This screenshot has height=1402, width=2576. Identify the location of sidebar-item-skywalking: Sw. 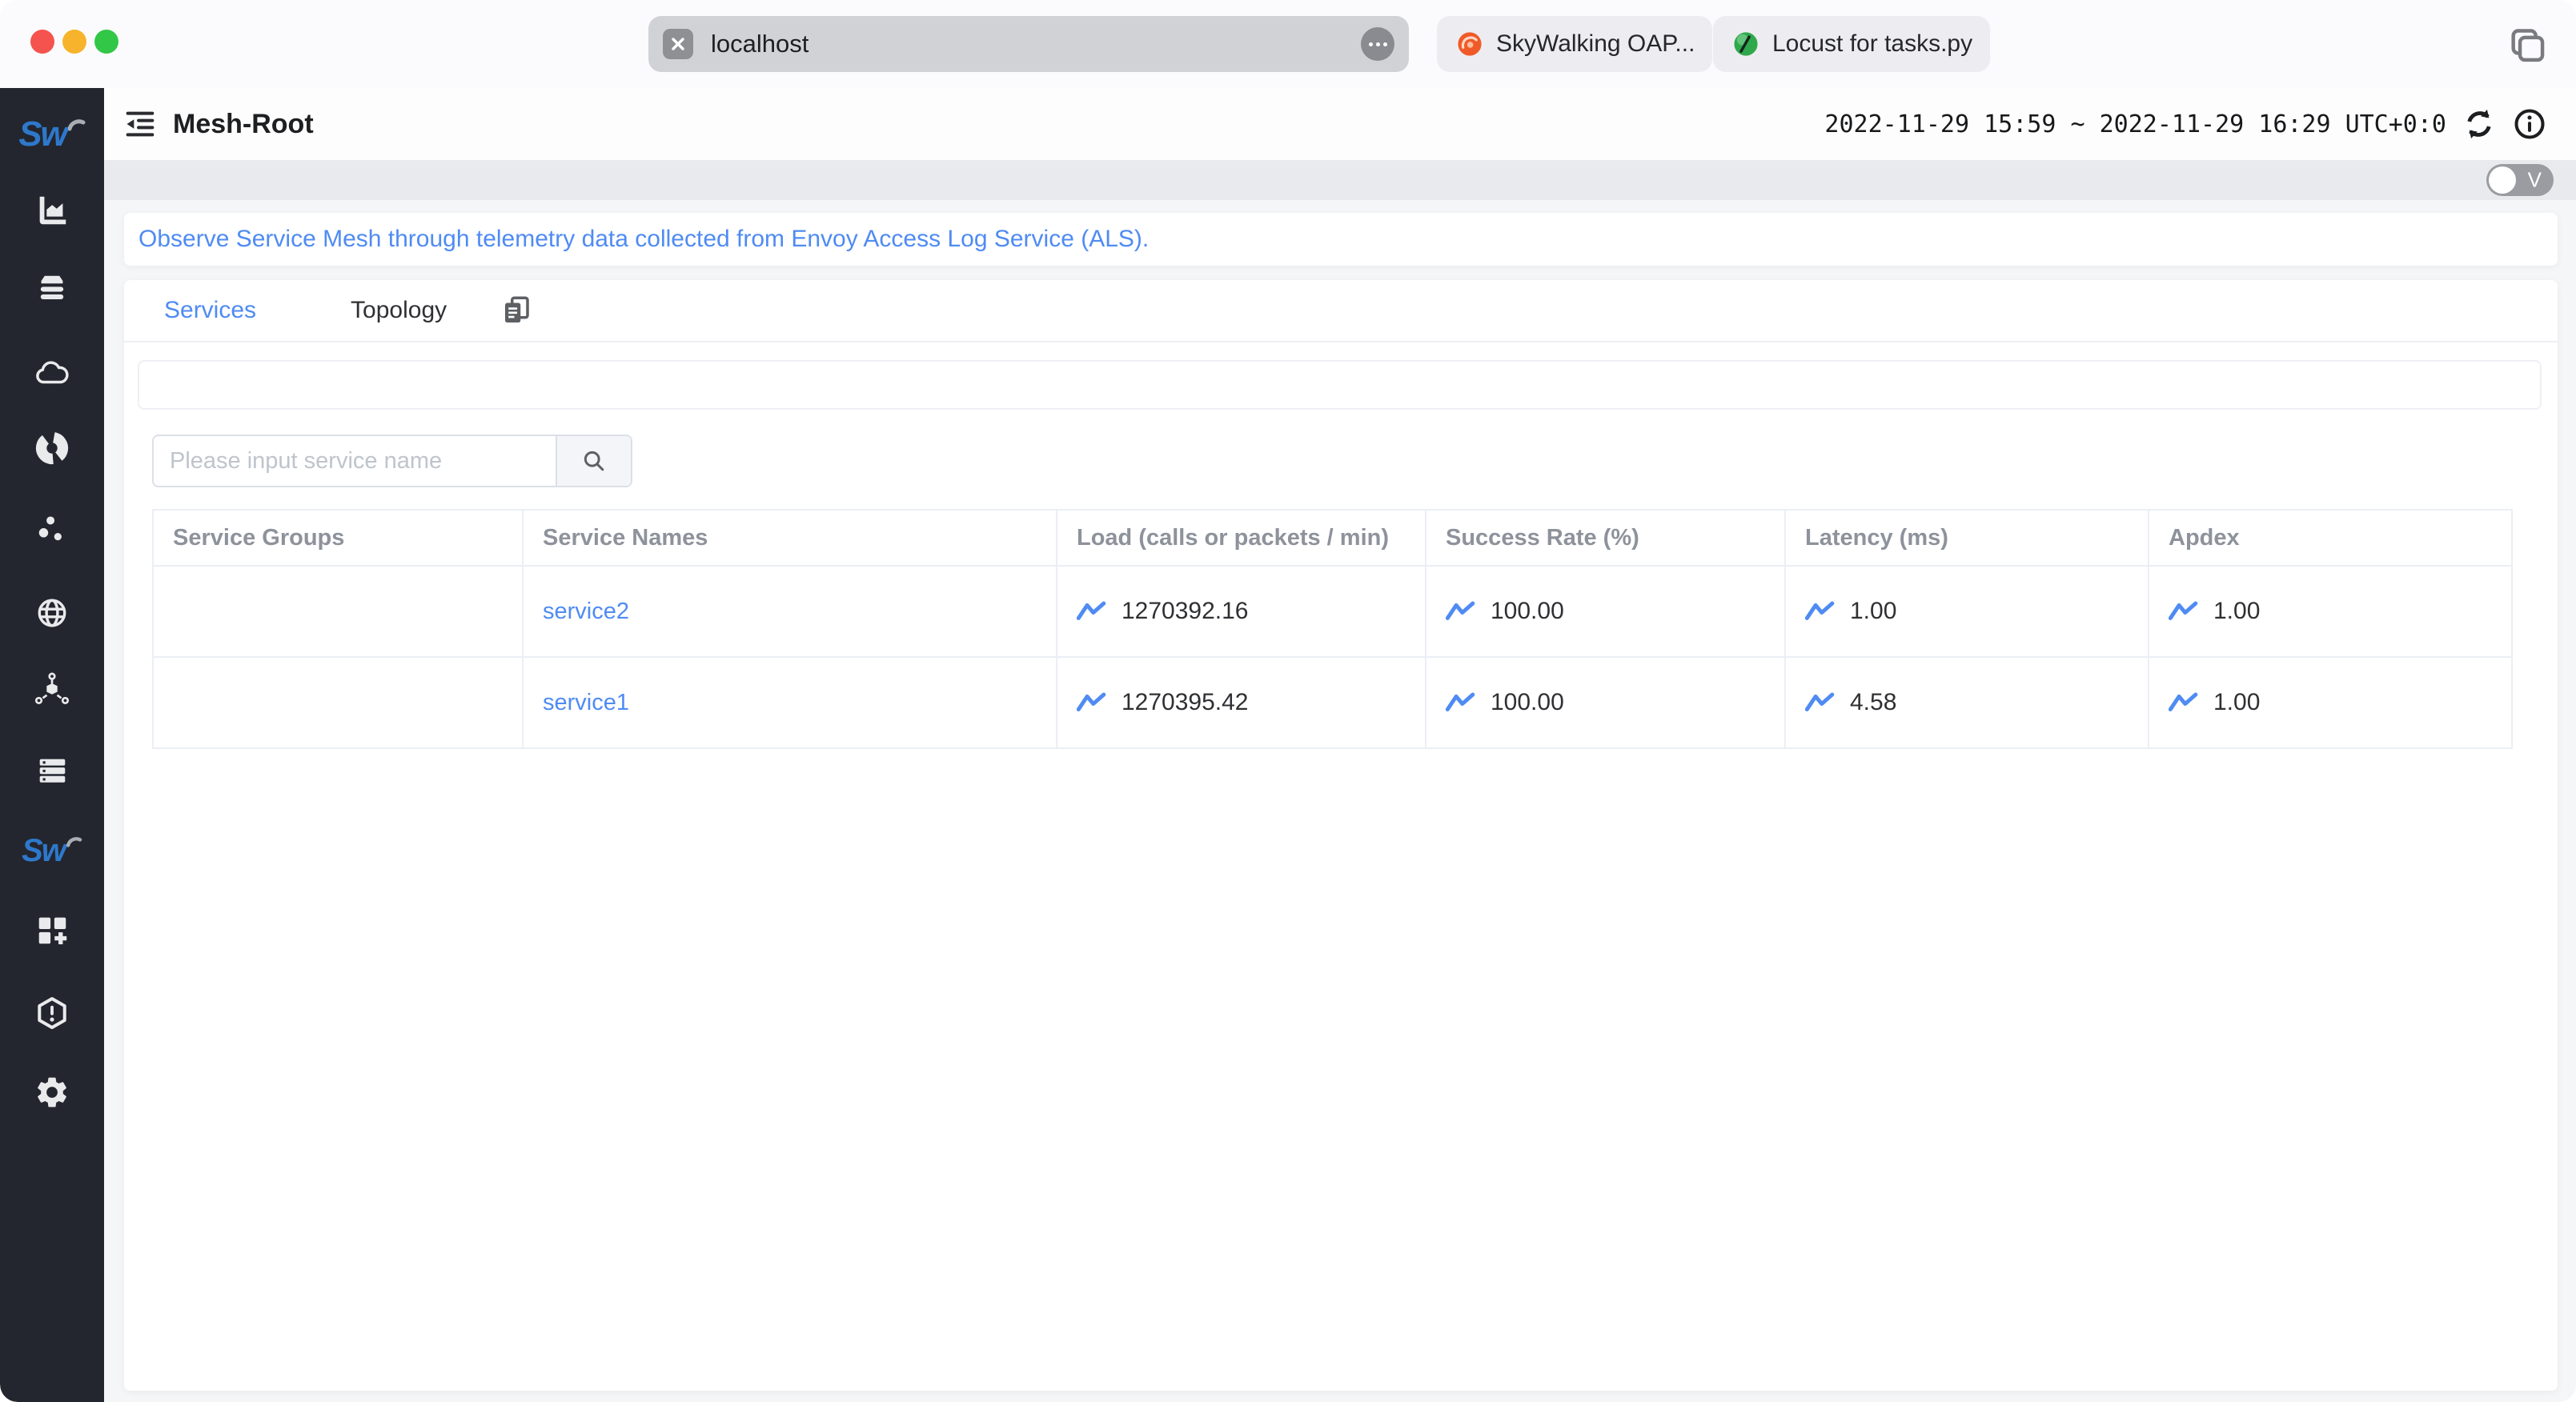
(52, 851).